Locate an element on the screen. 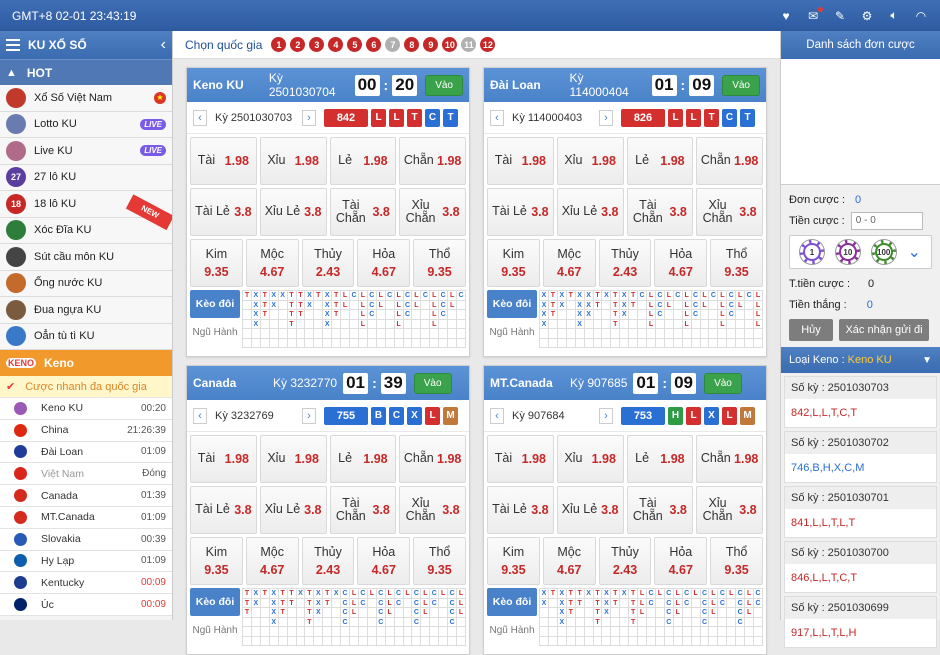 This screenshot has height=655, width=940. menu-icon is located at coordinates (13, 45).